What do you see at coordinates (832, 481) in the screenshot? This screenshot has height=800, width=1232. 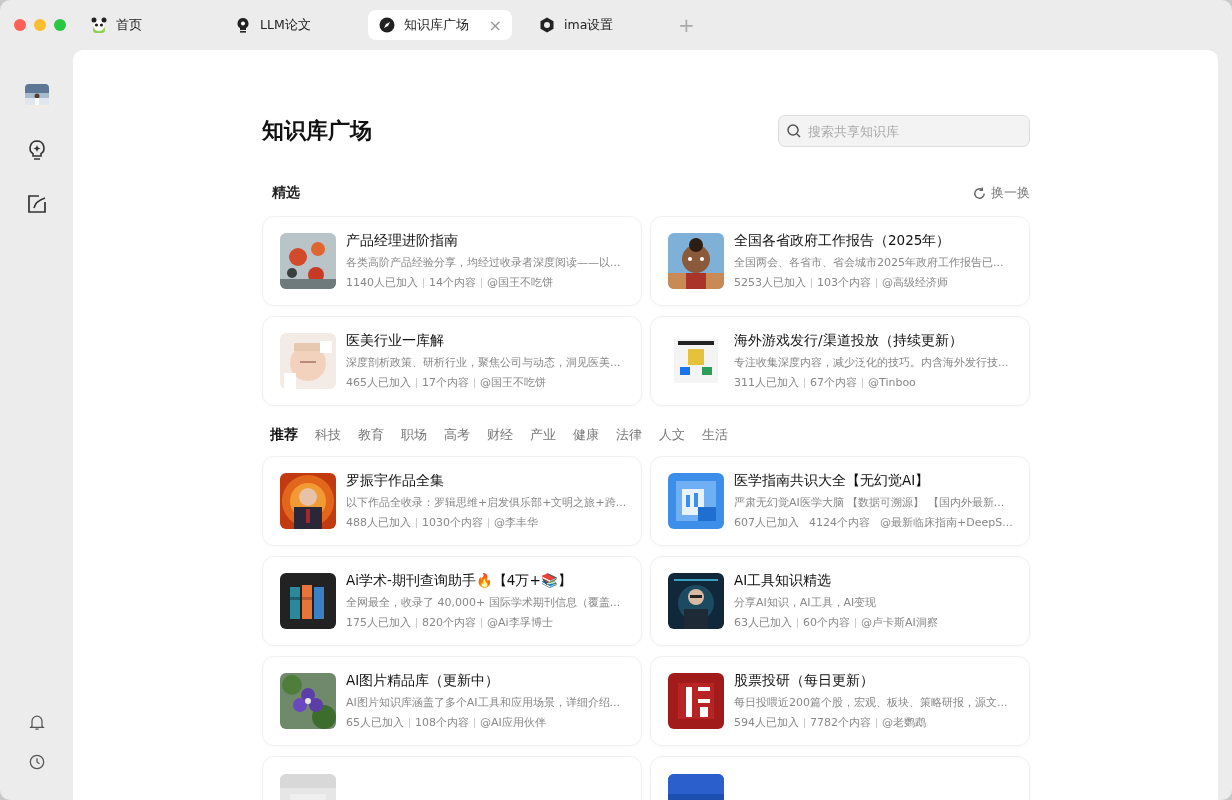 I see `card-title: 医学指南共识大全【无幻觉AI】` at bounding box center [832, 481].